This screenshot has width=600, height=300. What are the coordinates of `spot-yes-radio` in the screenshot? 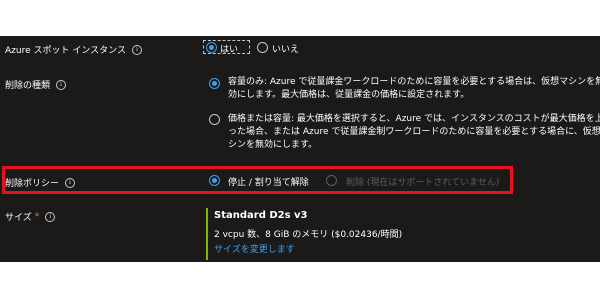 It's located at (211, 47).